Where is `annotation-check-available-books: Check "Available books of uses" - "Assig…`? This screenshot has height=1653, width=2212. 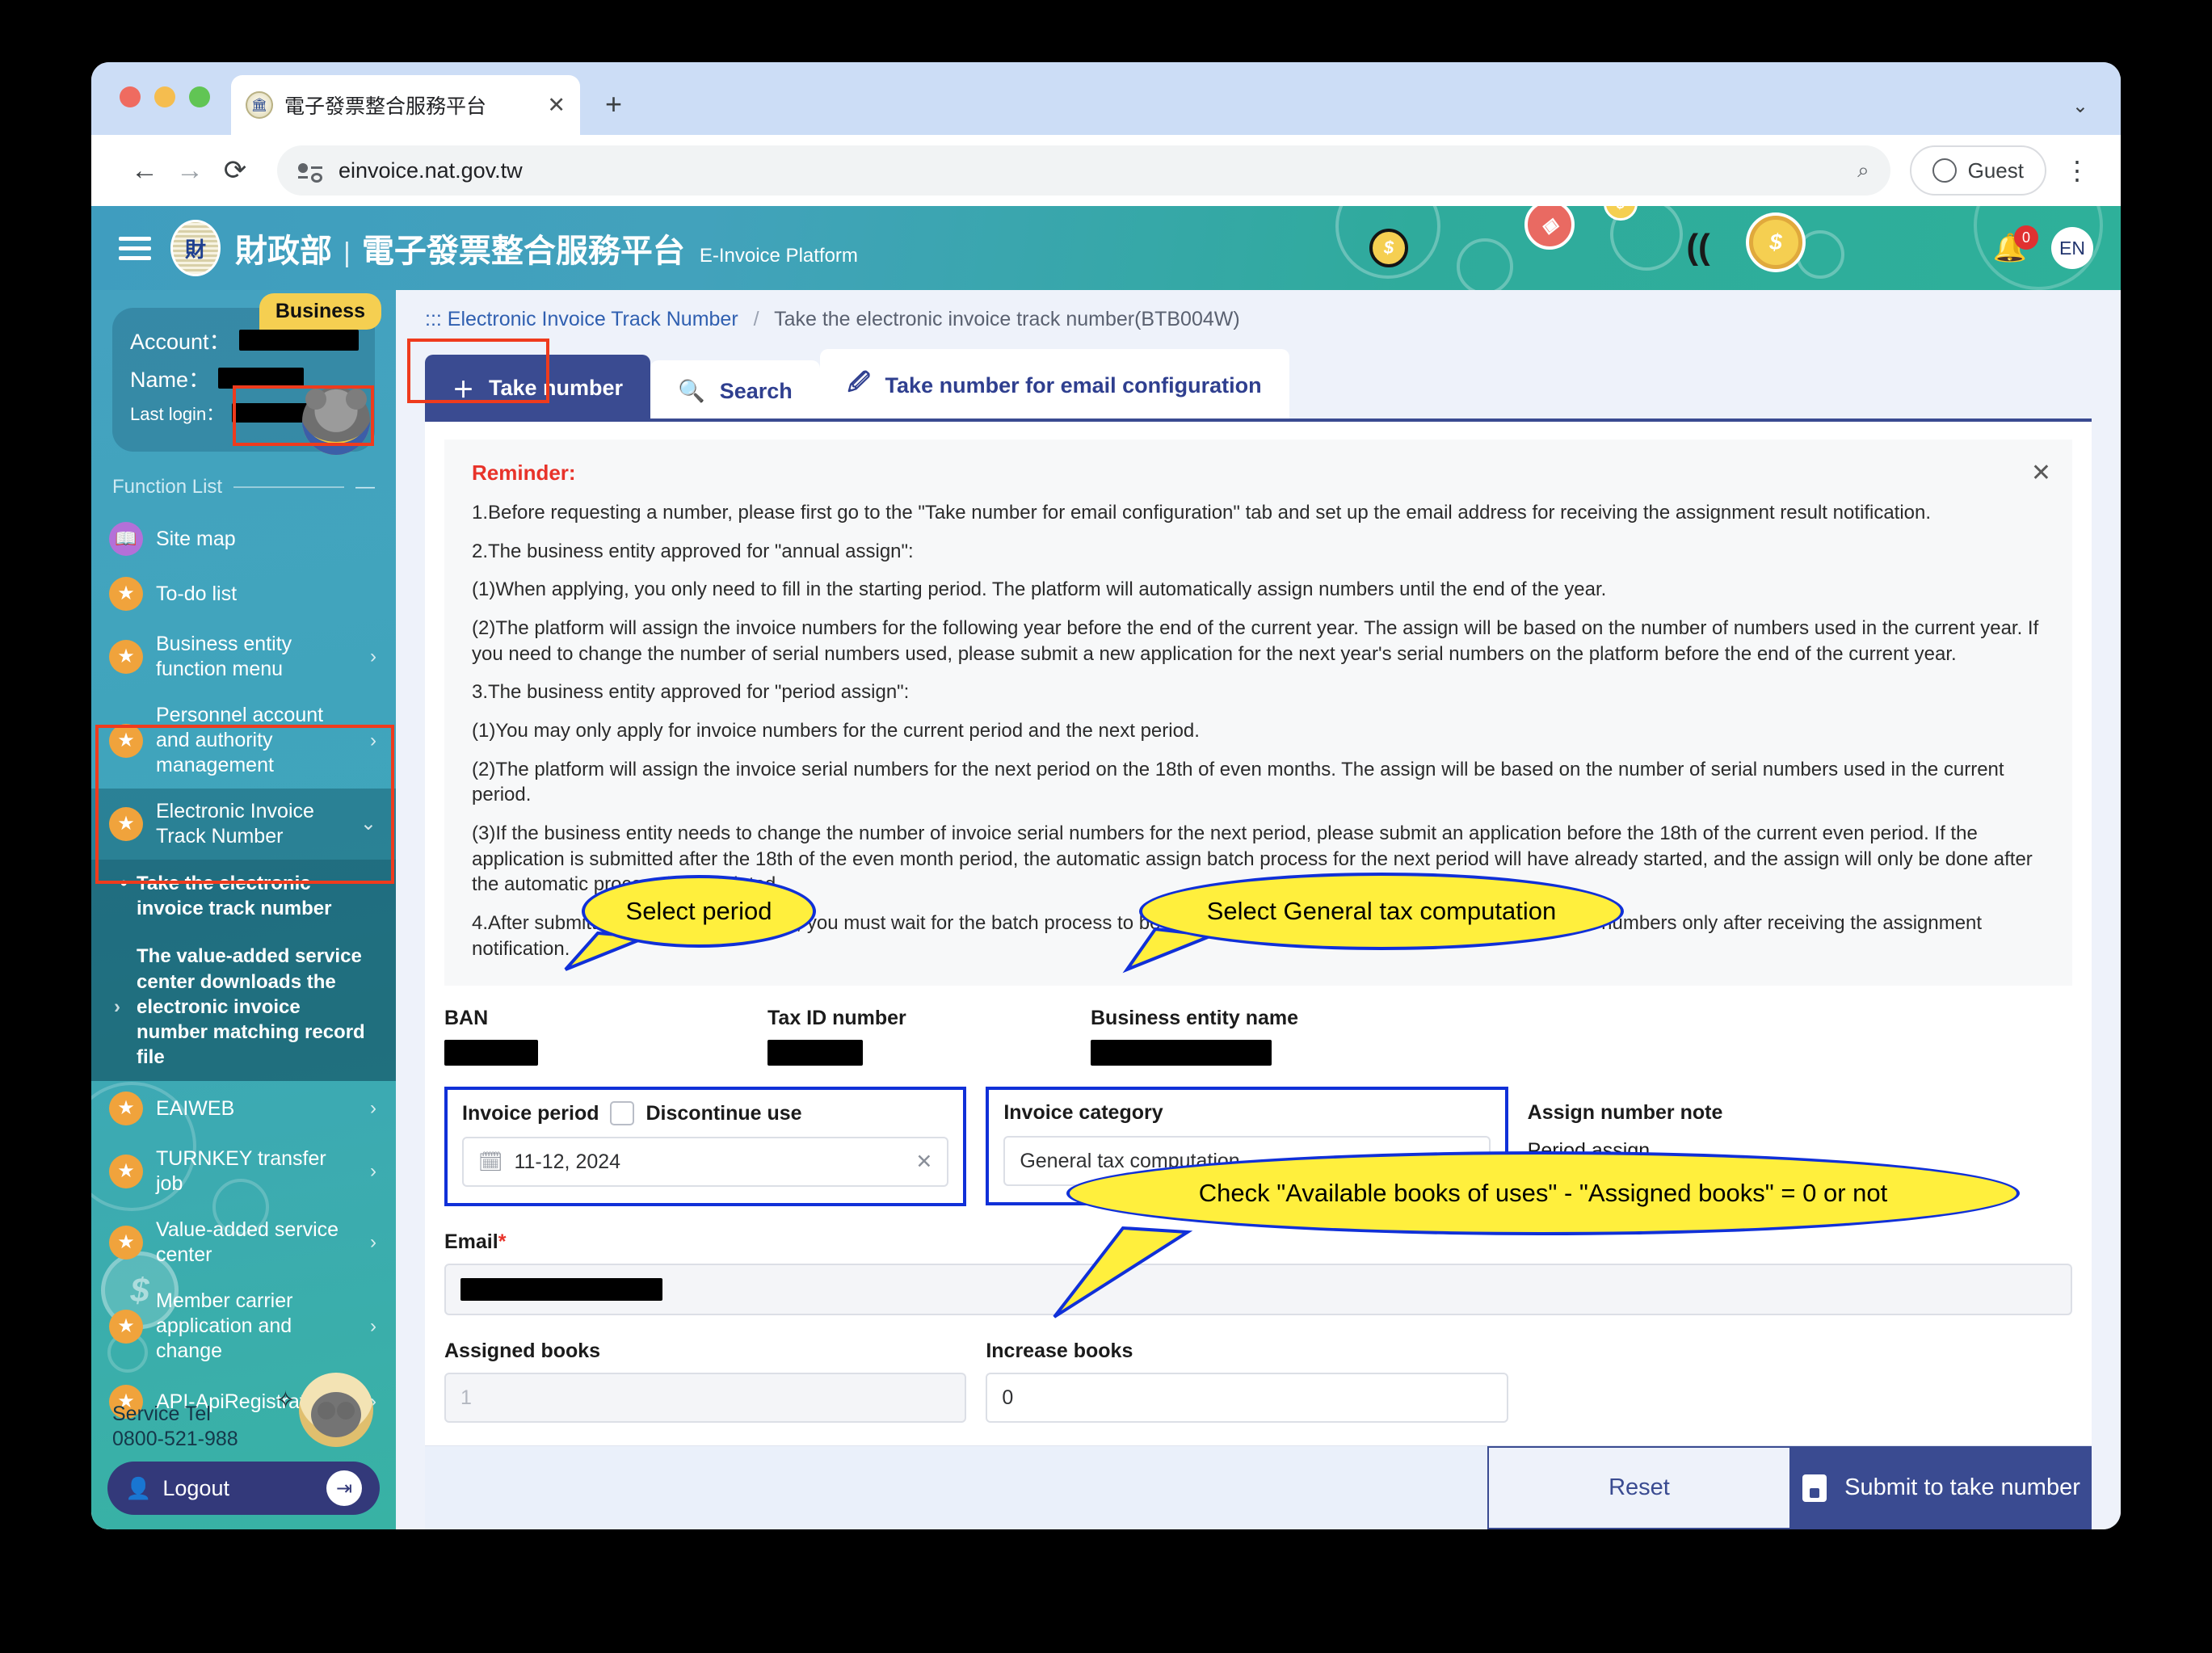
annotation-check-available-books: Check "Available books of uses" - "Assig… is located at coordinates (1543, 1193).